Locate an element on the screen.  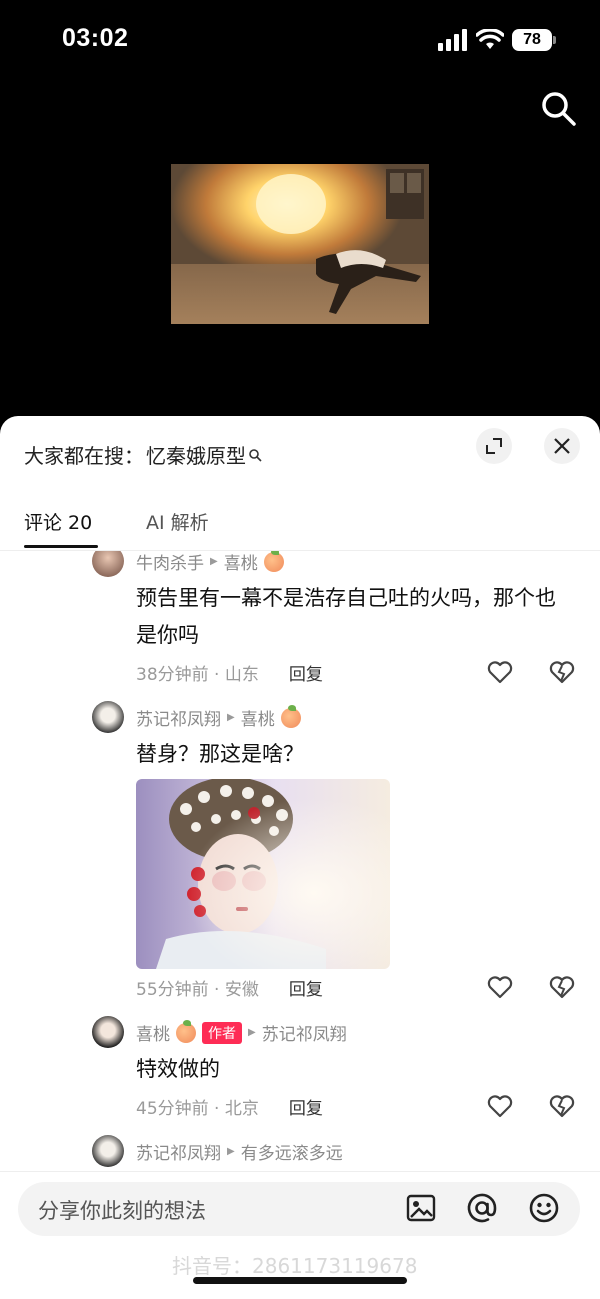
search-suggestion: 大家都在搜： 忆秦娥原型 is located at coordinates (143, 454).